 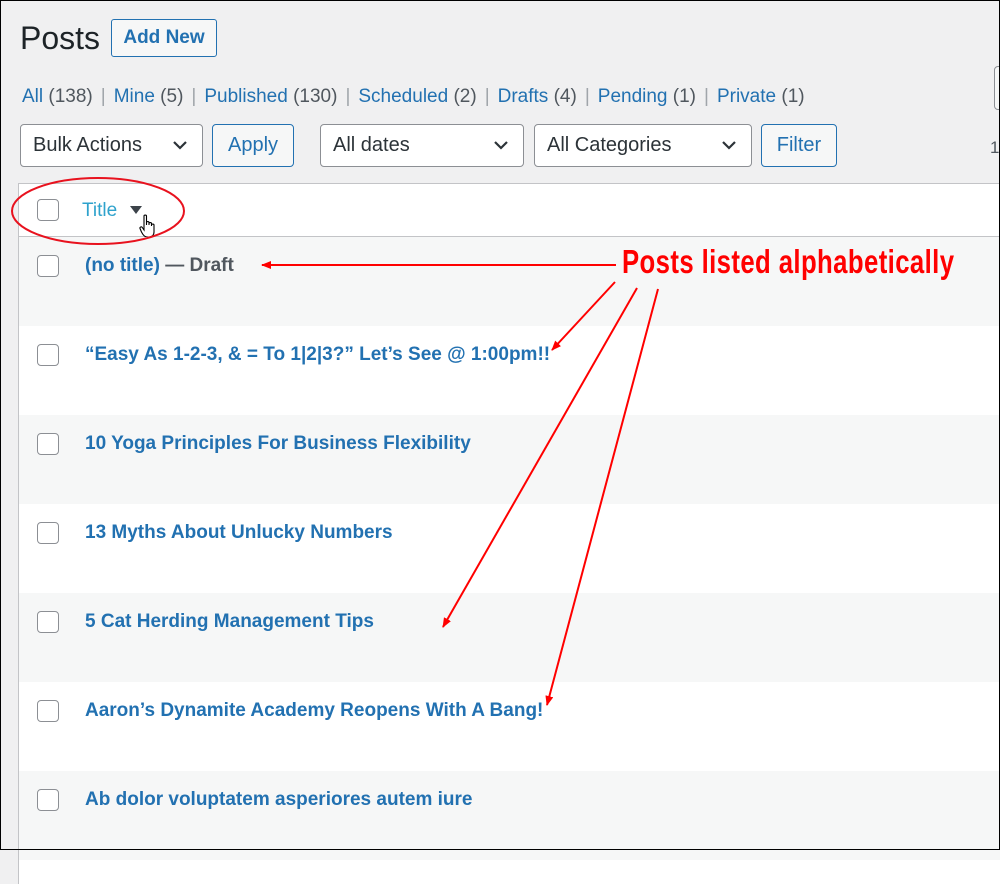 What do you see at coordinates (788, 261) in the screenshot?
I see `annotation-label: Posts listed alphabetically` at bounding box center [788, 261].